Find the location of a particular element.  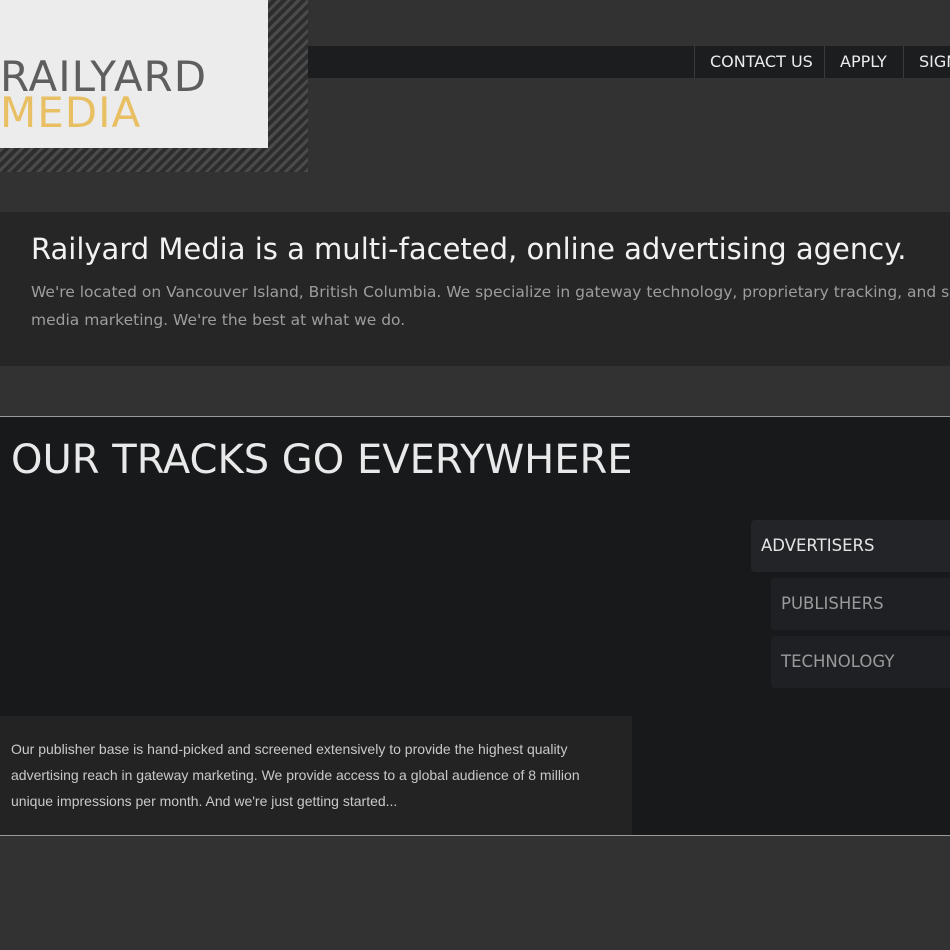

nav-sign-in: SIGN is located at coordinates (926, 62).